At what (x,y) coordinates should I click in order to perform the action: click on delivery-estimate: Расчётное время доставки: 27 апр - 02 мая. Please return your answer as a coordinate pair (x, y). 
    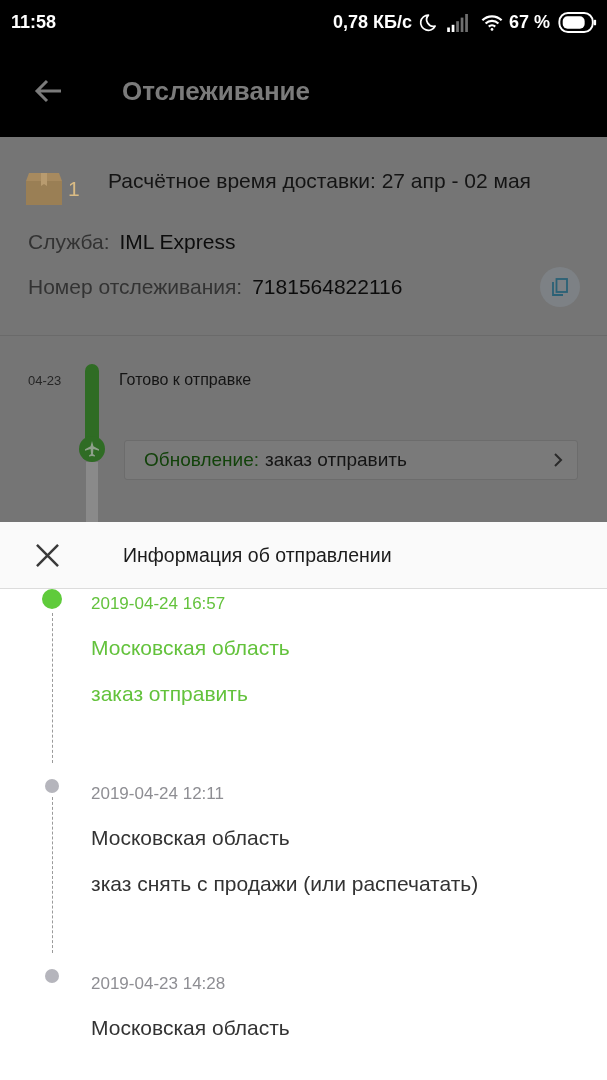
    Looking at the image, I should click on (320, 181).